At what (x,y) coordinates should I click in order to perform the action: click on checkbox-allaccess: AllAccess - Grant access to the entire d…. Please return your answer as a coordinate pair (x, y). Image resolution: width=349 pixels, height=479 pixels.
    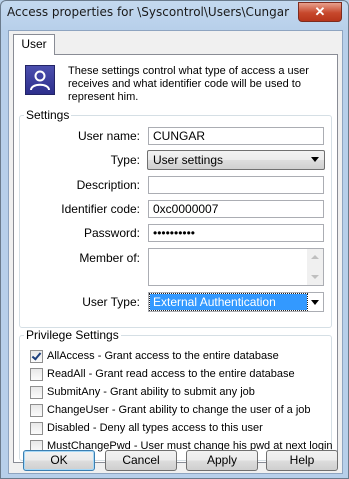
    Looking at the image, I should click on (154, 356).